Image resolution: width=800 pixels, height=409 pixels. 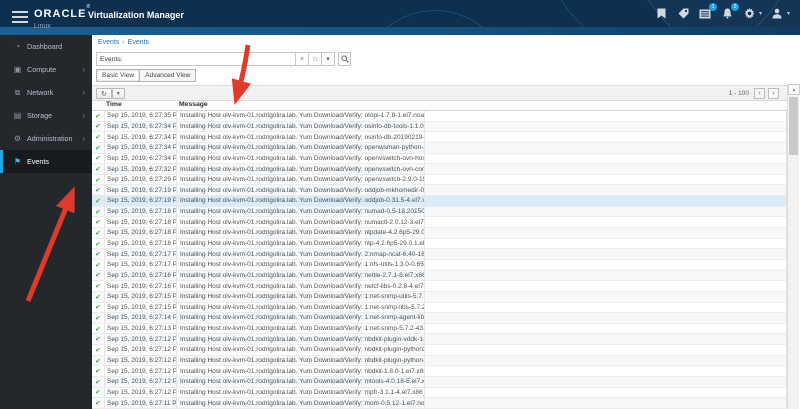 I want to click on chevron-right-icon: ›, so click(x=83, y=92).